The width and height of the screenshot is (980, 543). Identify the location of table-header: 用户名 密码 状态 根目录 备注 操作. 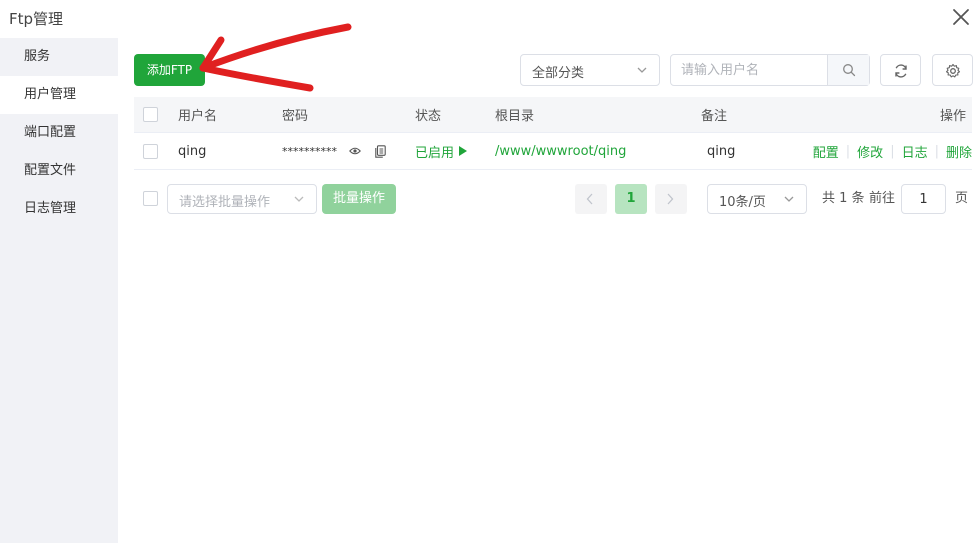
(553, 115).